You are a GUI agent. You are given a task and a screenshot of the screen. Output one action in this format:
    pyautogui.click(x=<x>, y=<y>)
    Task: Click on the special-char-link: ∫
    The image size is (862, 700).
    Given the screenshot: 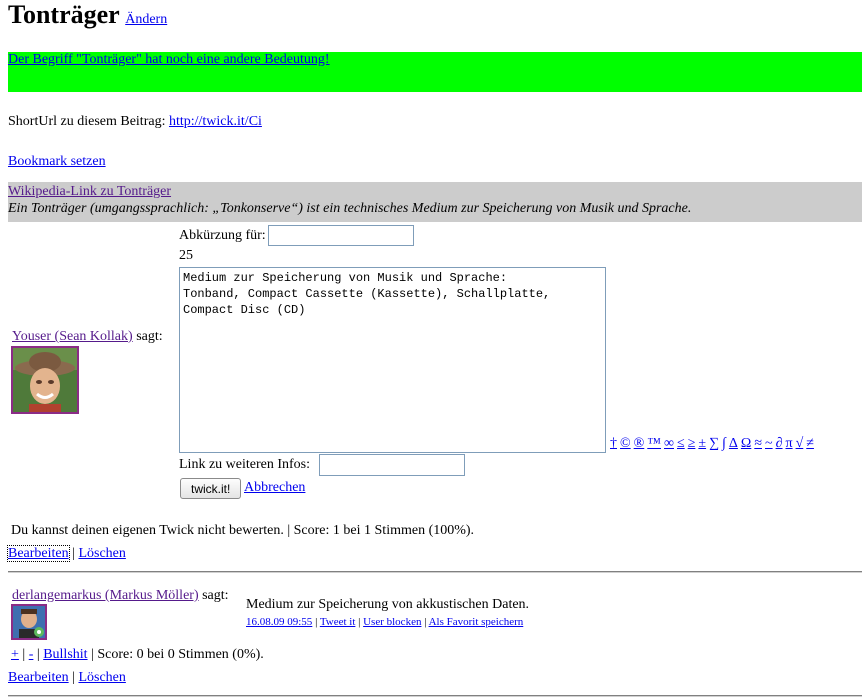 What is the action you would take?
    pyautogui.click(x=724, y=443)
    